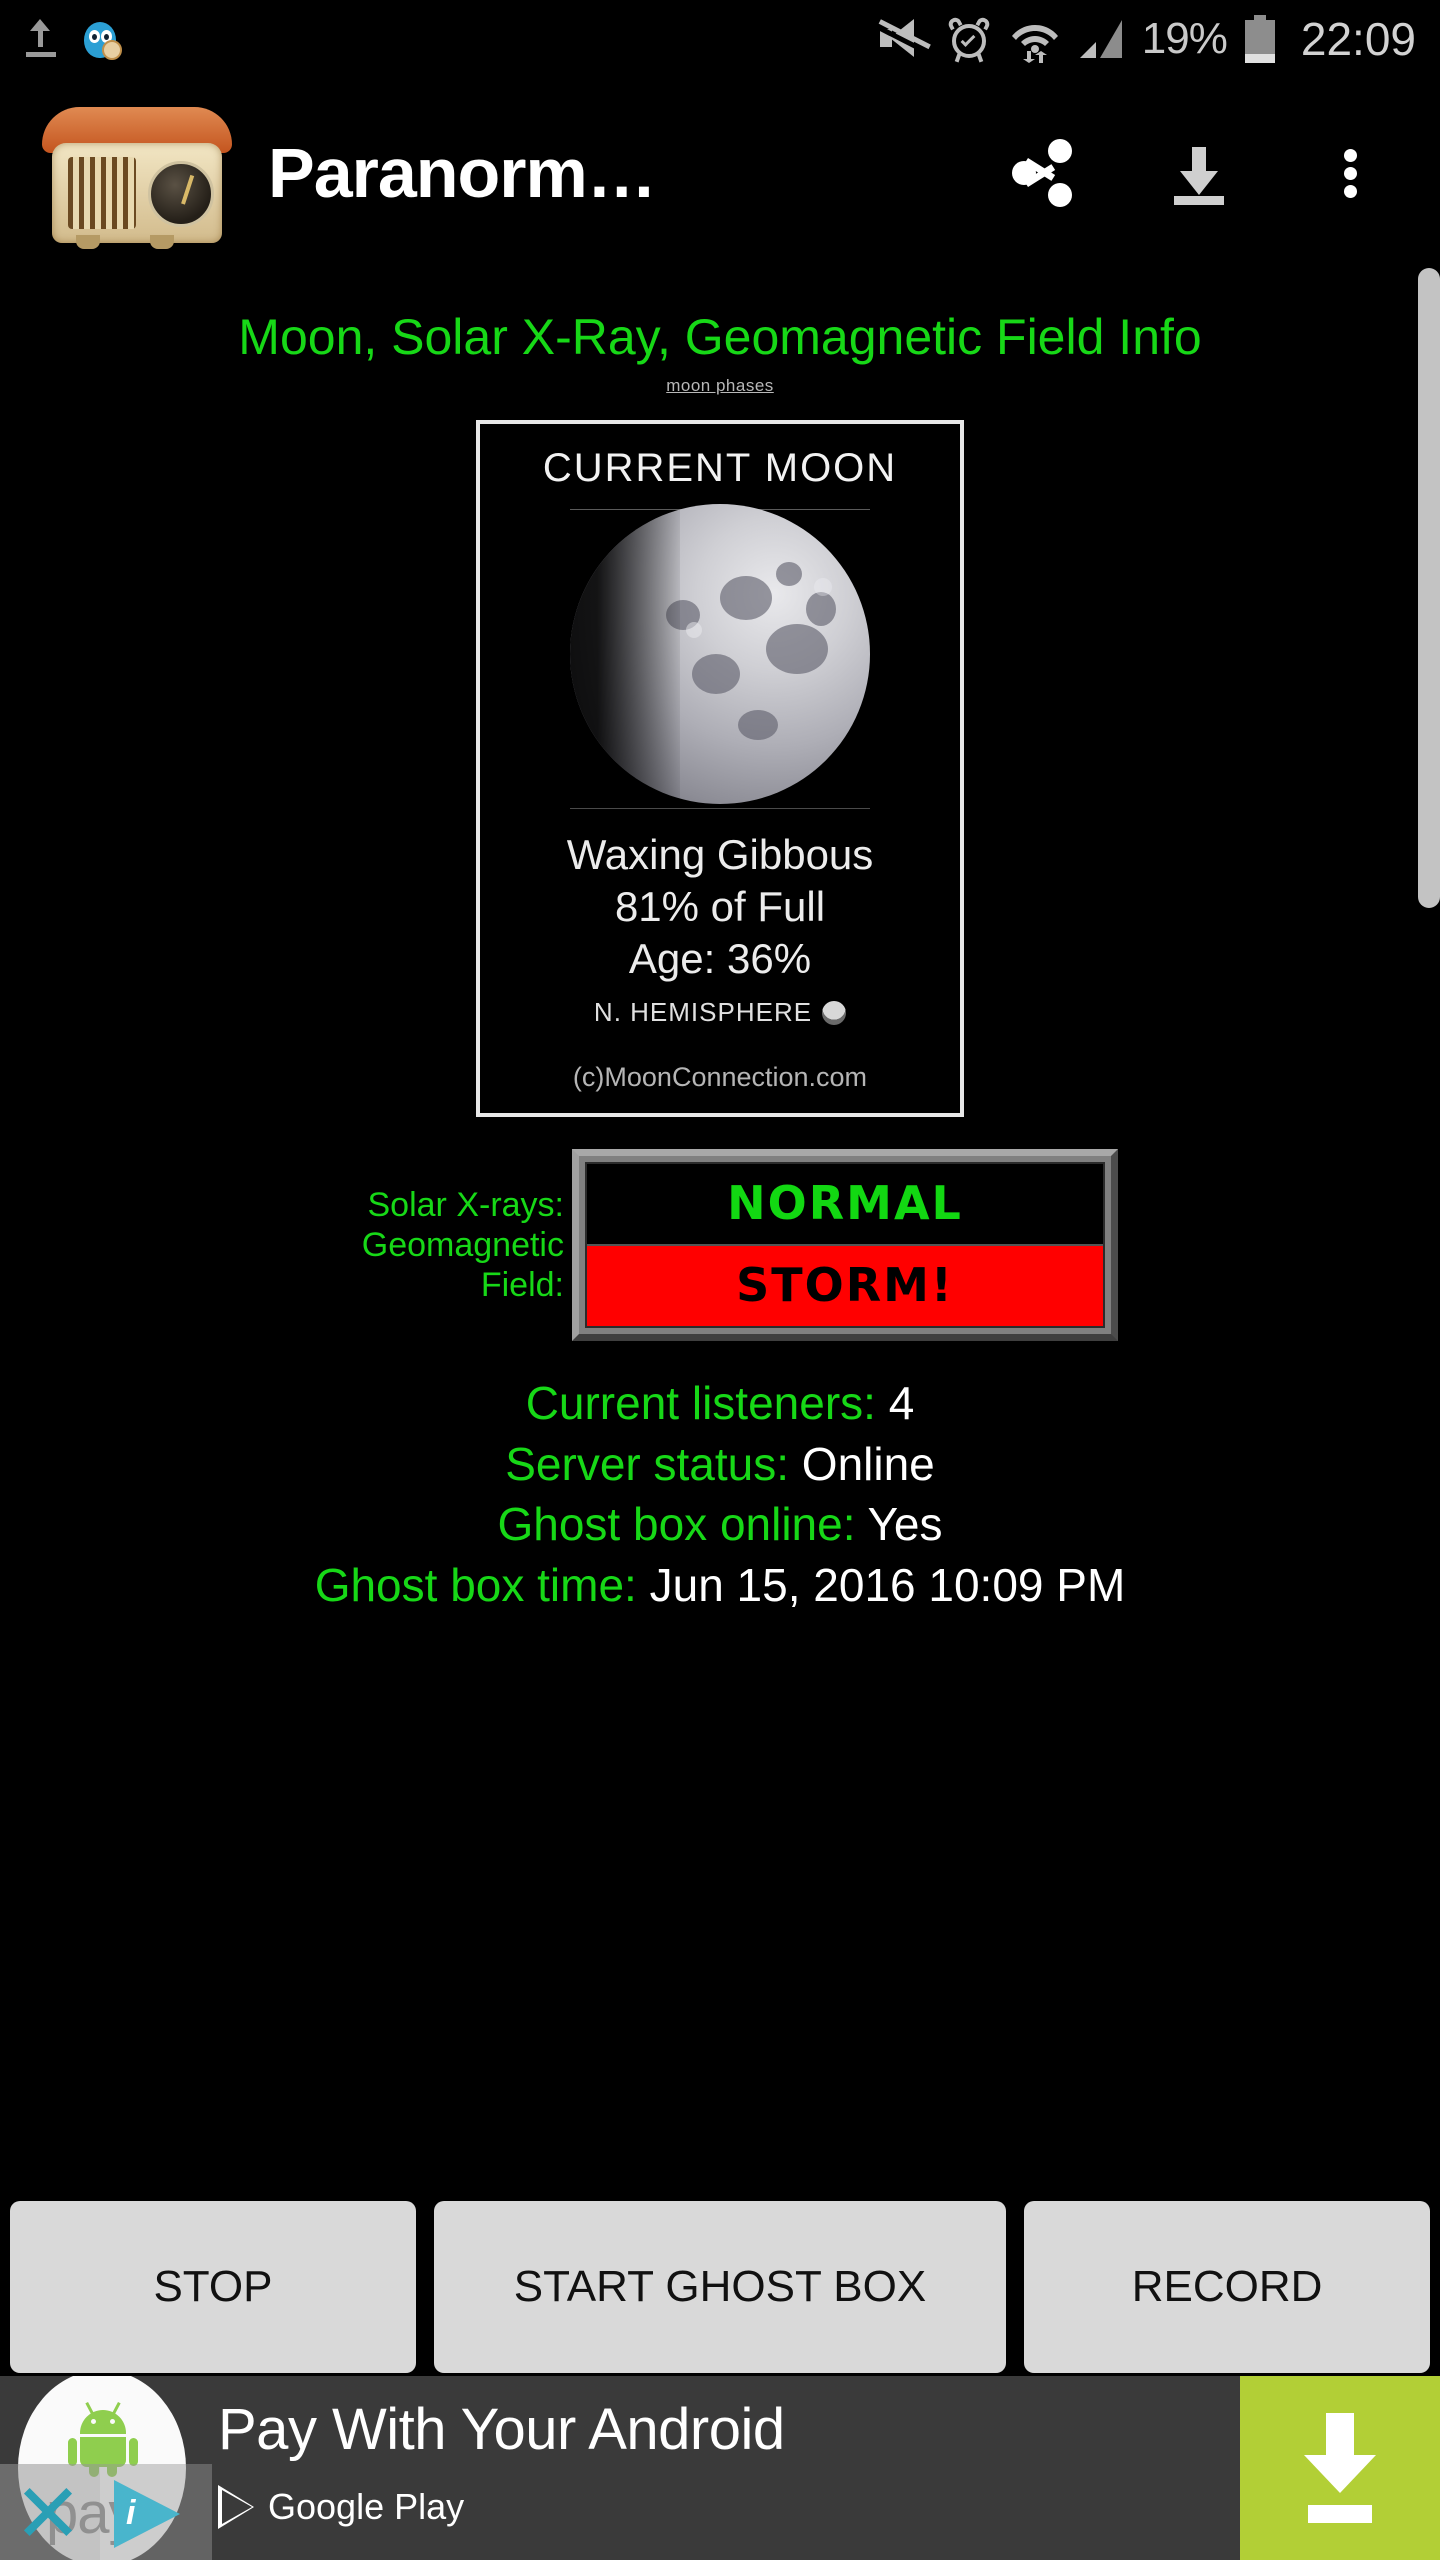 This screenshot has height=2560, width=1440. What do you see at coordinates (845, 1285) in the screenshot?
I see `geomagnetic-status: STORM!` at bounding box center [845, 1285].